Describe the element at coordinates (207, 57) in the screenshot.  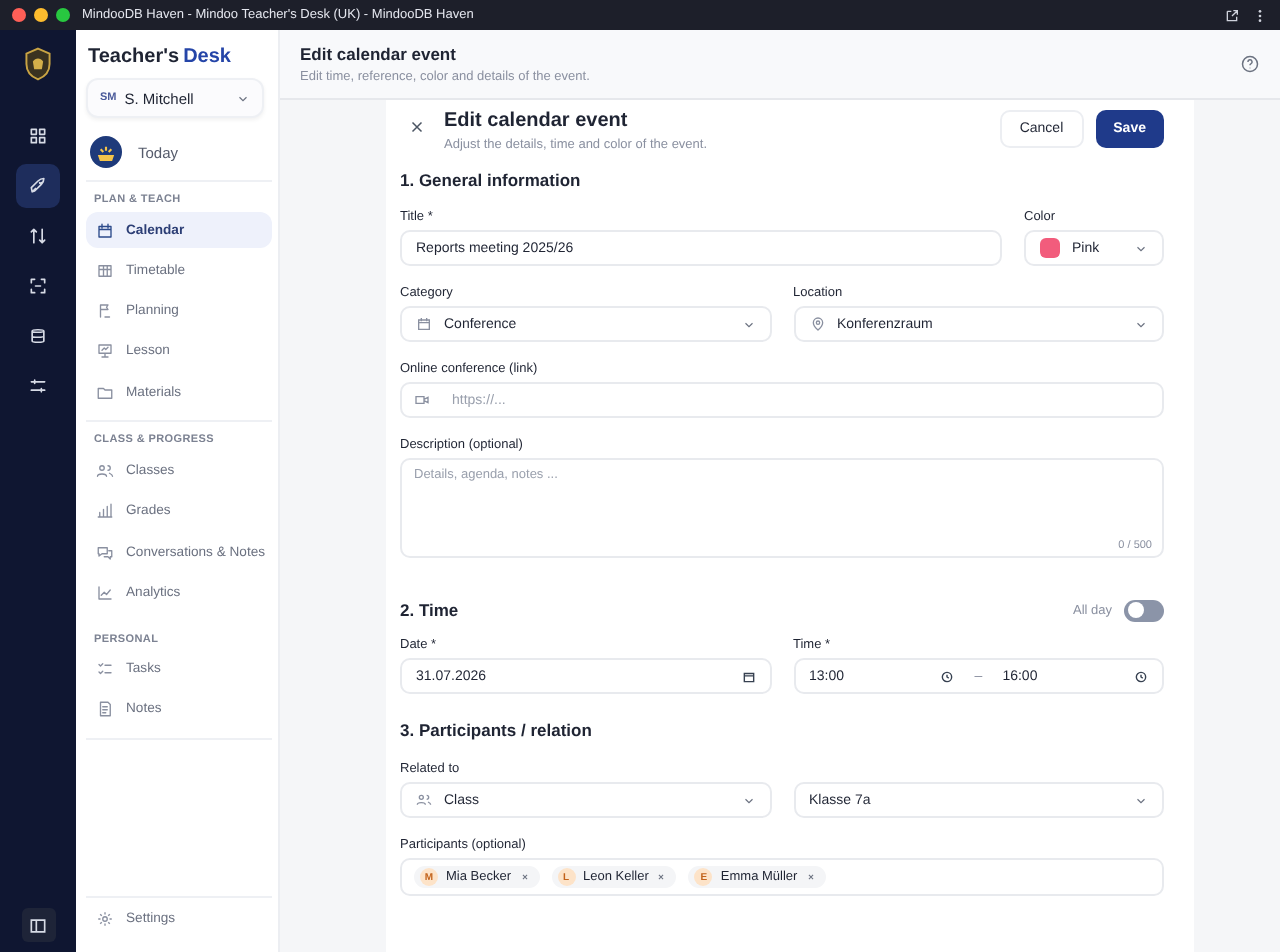
I see `app-name-accent: Desk` at that location.